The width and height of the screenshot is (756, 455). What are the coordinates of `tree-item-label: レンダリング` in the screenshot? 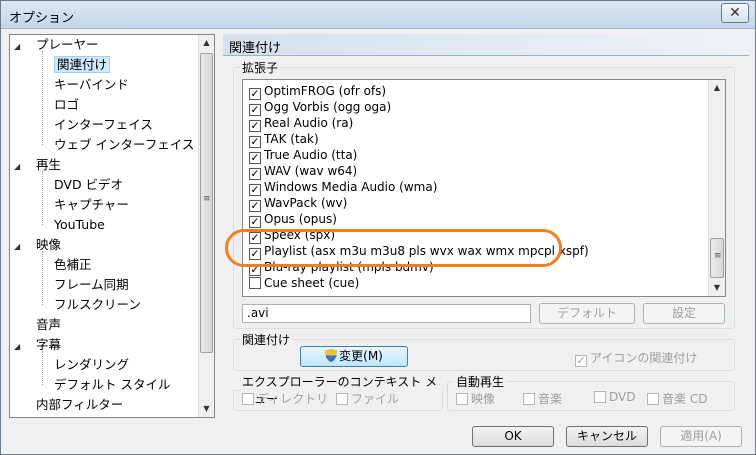 It's located at (92, 364).